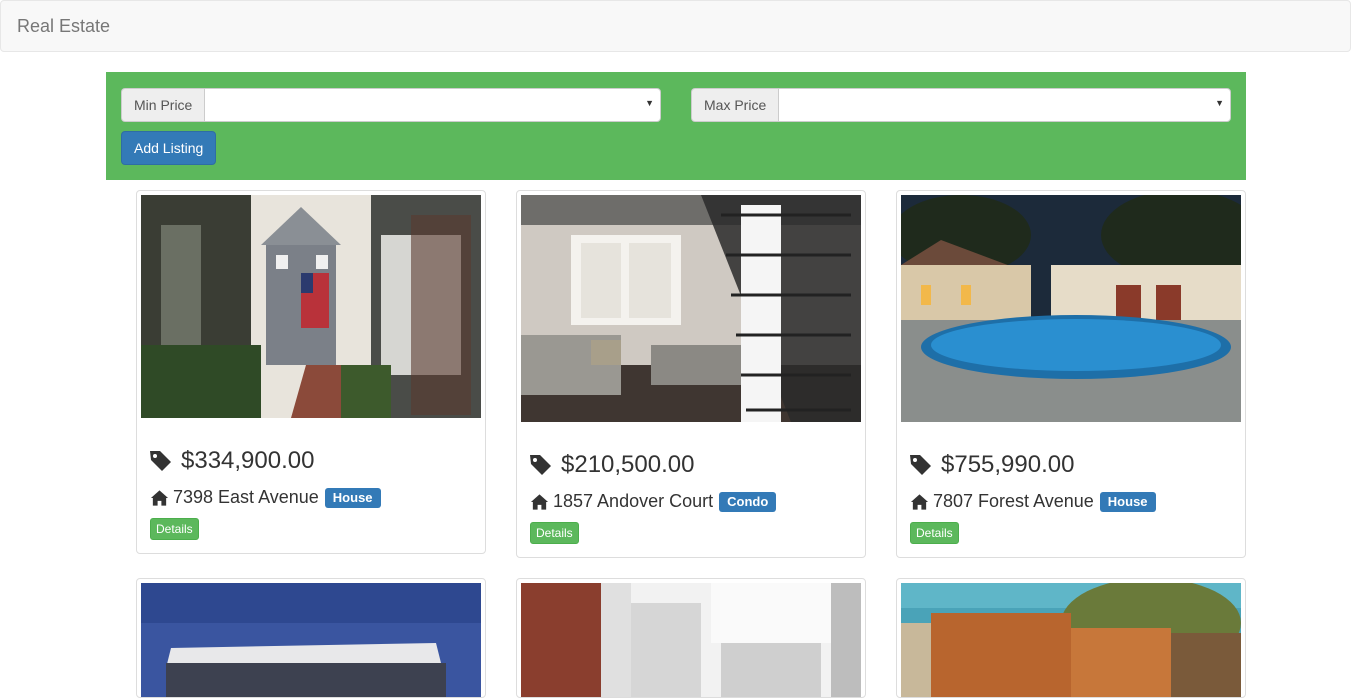  Describe the element at coordinates (1013, 501) in the screenshot. I see `listing-address: 7807 Forest Avenue` at that location.